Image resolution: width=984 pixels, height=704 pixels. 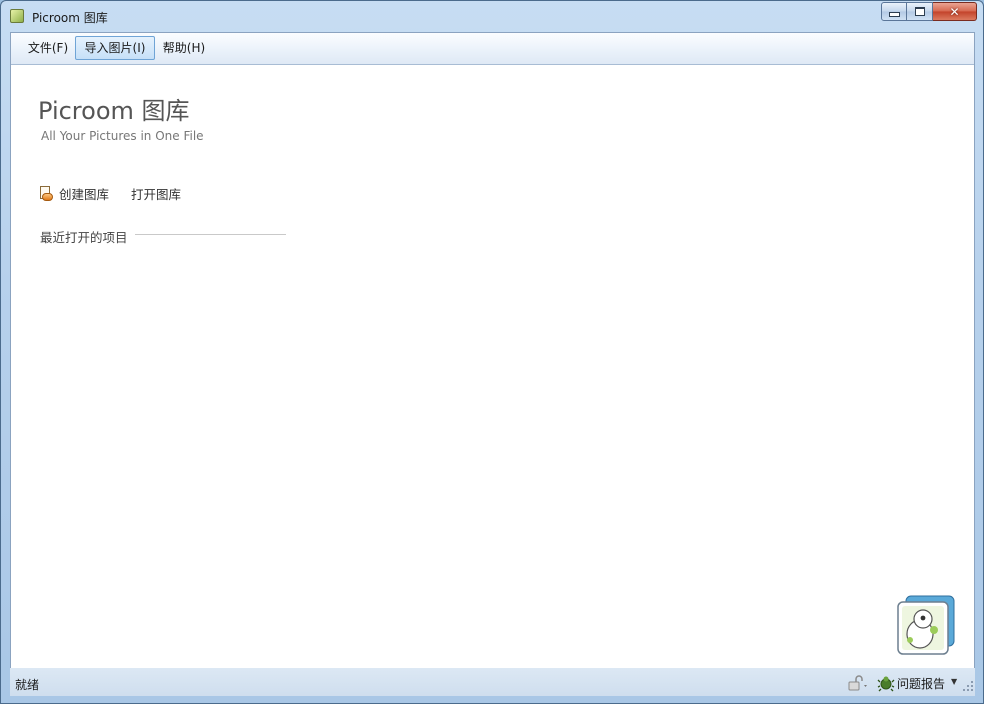 I want to click on title-bar: Picroom 图库 ✕, so click(x=492, y=16).